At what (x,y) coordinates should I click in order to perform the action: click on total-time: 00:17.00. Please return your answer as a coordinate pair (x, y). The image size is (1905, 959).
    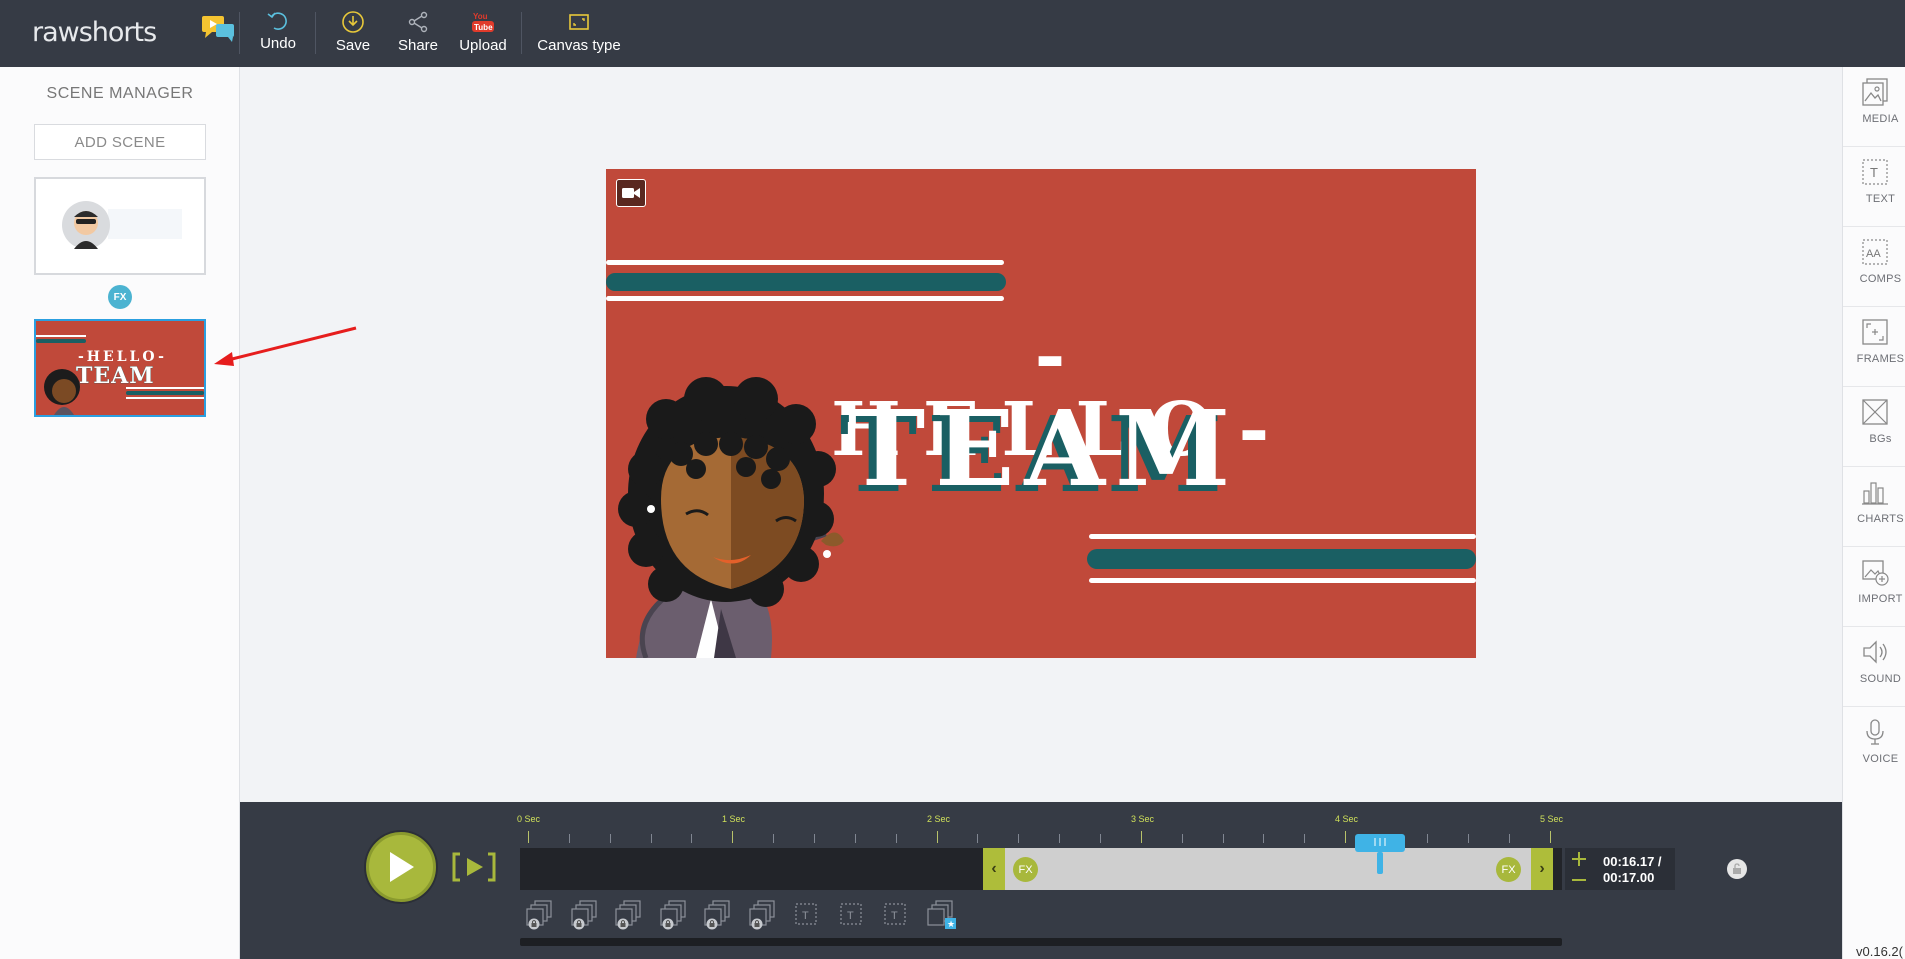
    Looking at the image, I should click on (1629, 877).